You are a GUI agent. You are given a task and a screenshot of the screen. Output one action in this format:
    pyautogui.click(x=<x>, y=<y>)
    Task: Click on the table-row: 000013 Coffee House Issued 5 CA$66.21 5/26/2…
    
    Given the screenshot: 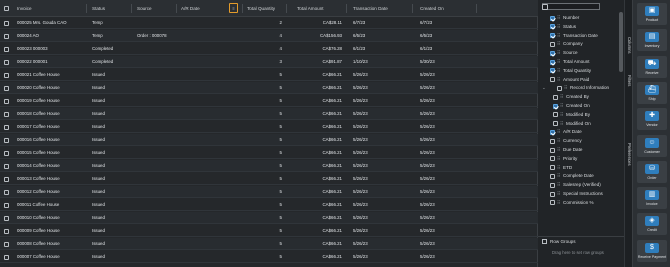 What is the action you would take?
    pyautogui.click(x=269, y=179)
    